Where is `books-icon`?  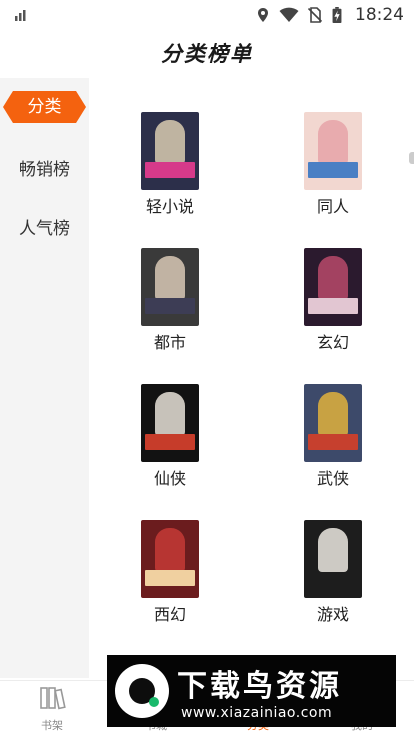 books-icon is located at coordinates (53, 698).